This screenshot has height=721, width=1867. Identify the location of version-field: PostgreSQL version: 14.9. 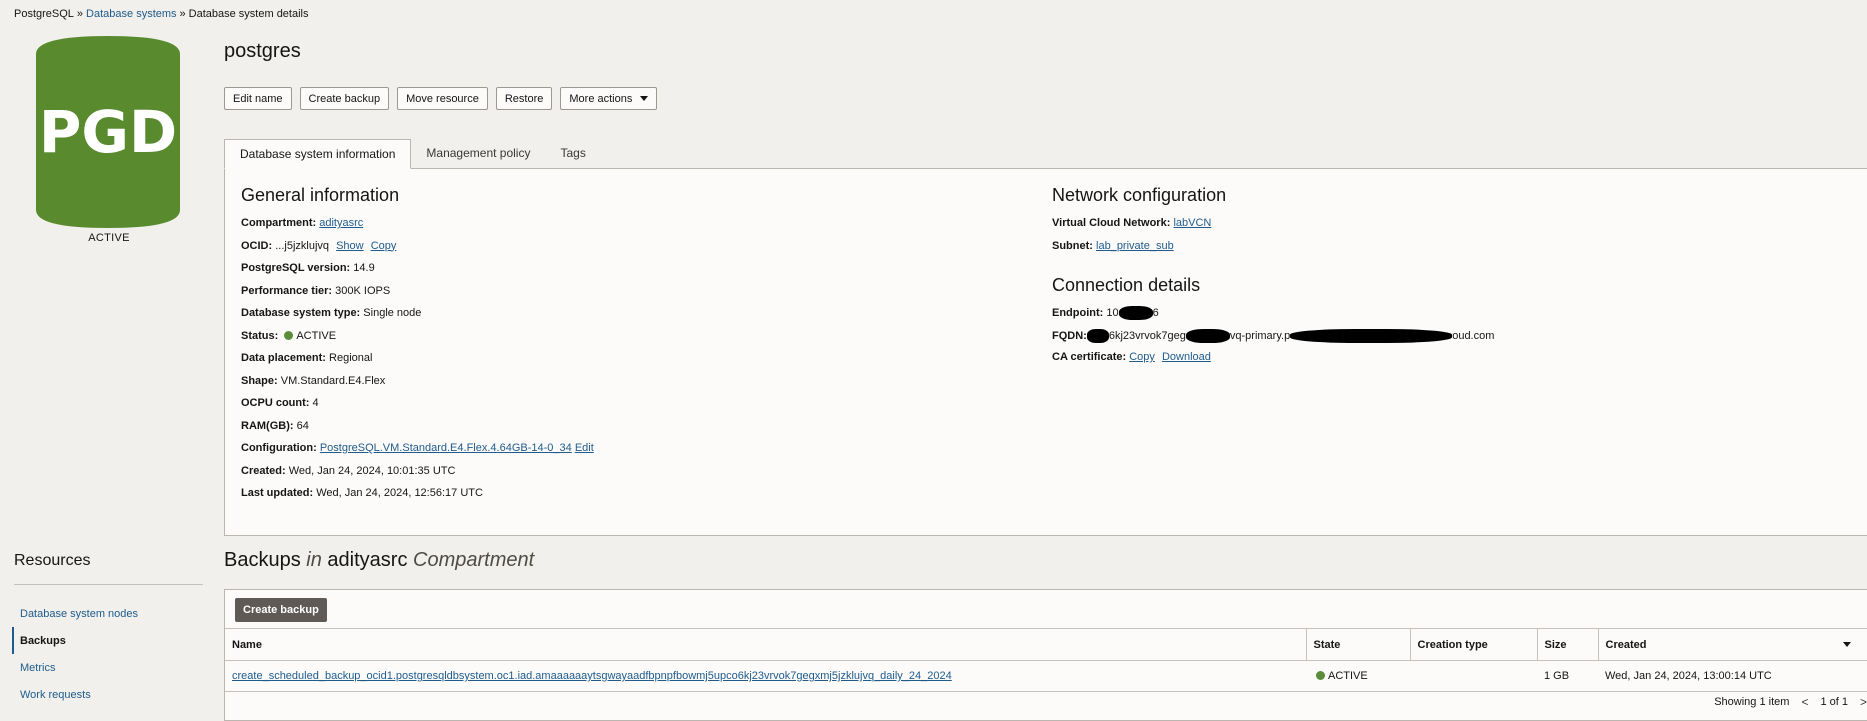
(308, 268).